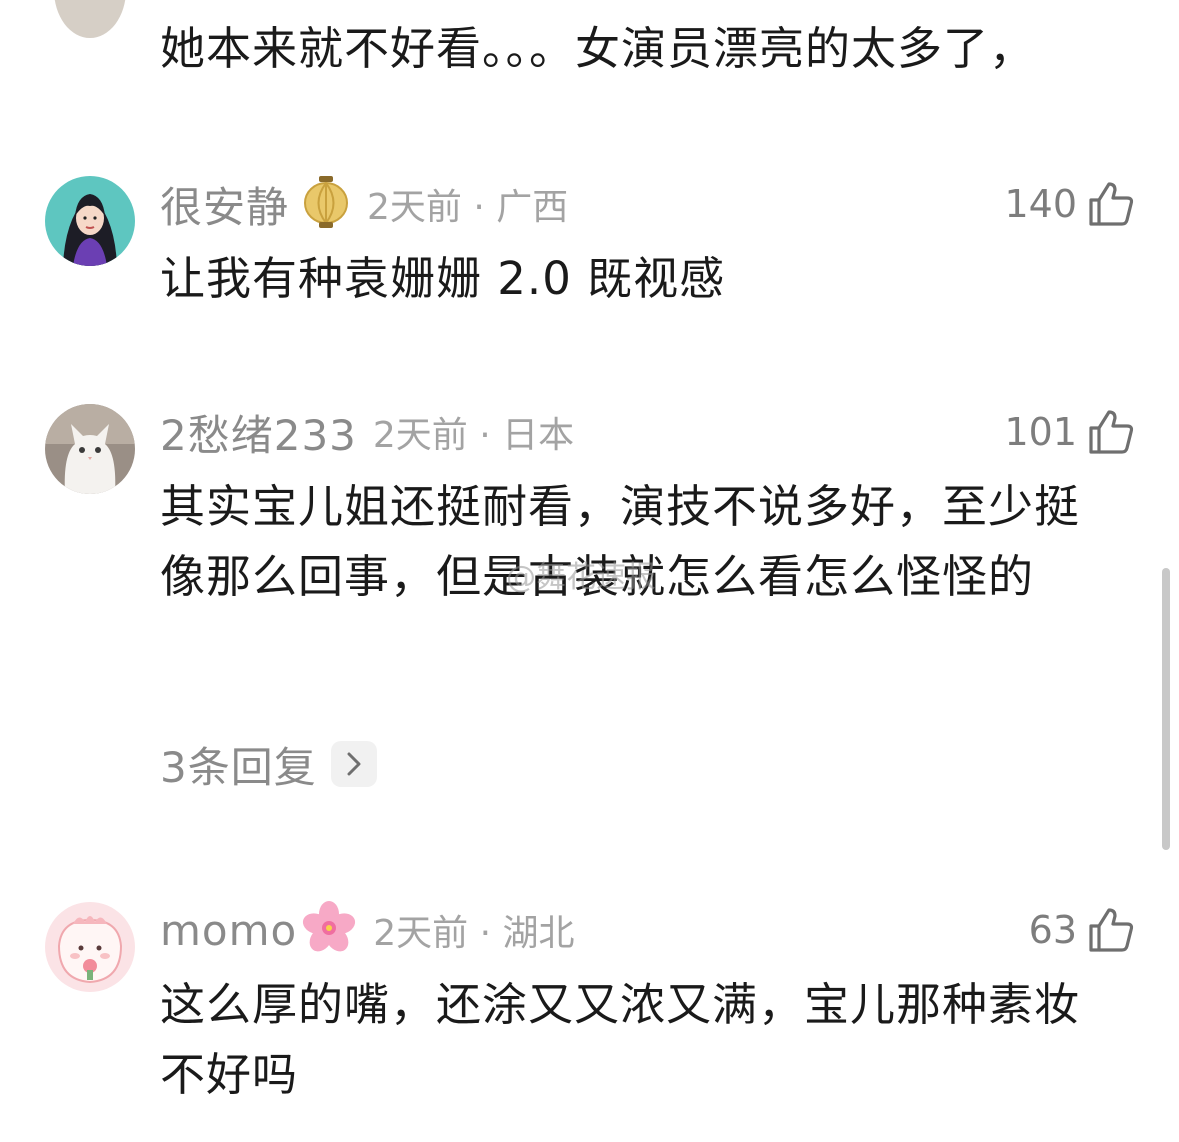  I want to click on username: momo, so click(228, 930).